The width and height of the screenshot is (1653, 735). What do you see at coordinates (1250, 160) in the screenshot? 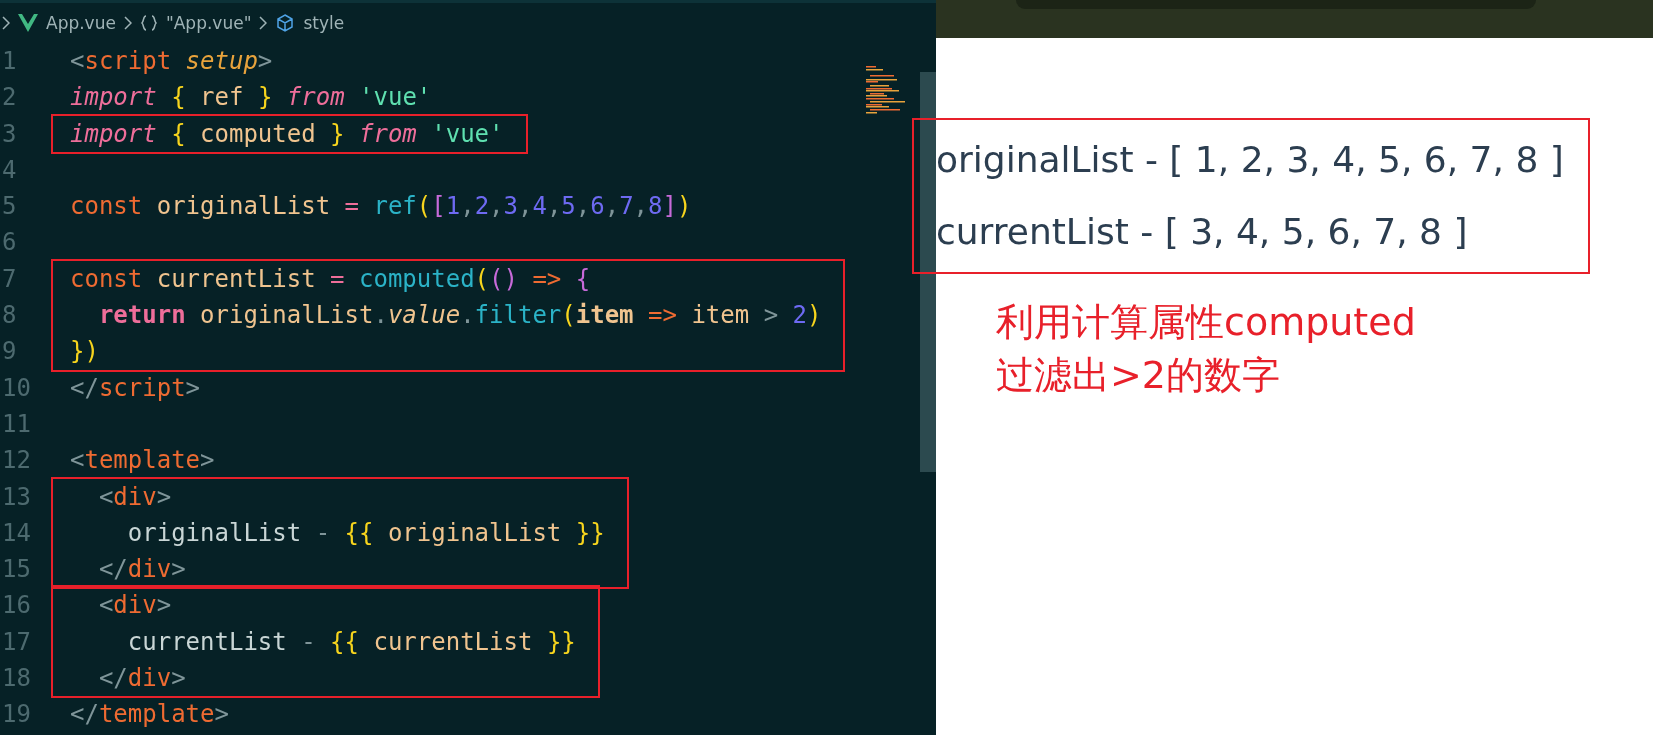
I see `output-text: originalList - [ 1, 2, 3, 4, 5, 6, 7, 8 ]` at bounding box center [1250, 160].